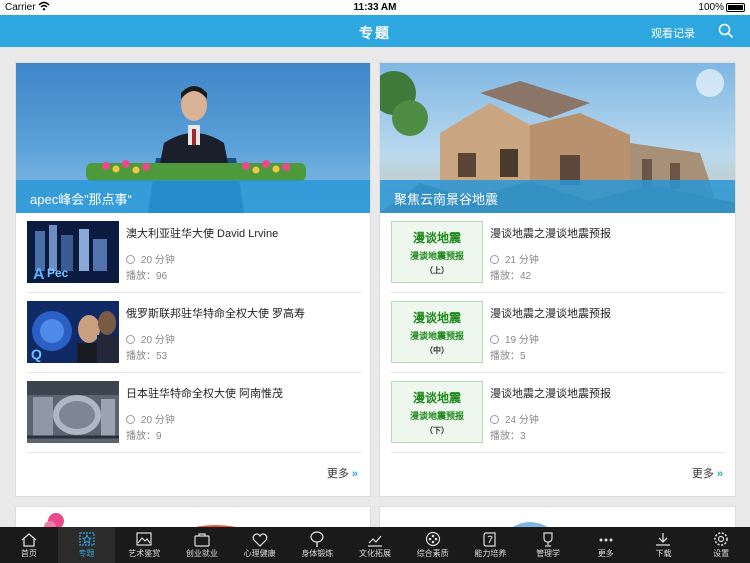 The width and height of the screenshot is (750, 563). What do you see at coordinates (558, 413) in the screenshot?
I see `video-item: 漫谈地震 漫谈地震预报 （下） 漫谈地震之漫谈地震预报 24 分钟 播放：3` at bounding box center [558, 413].